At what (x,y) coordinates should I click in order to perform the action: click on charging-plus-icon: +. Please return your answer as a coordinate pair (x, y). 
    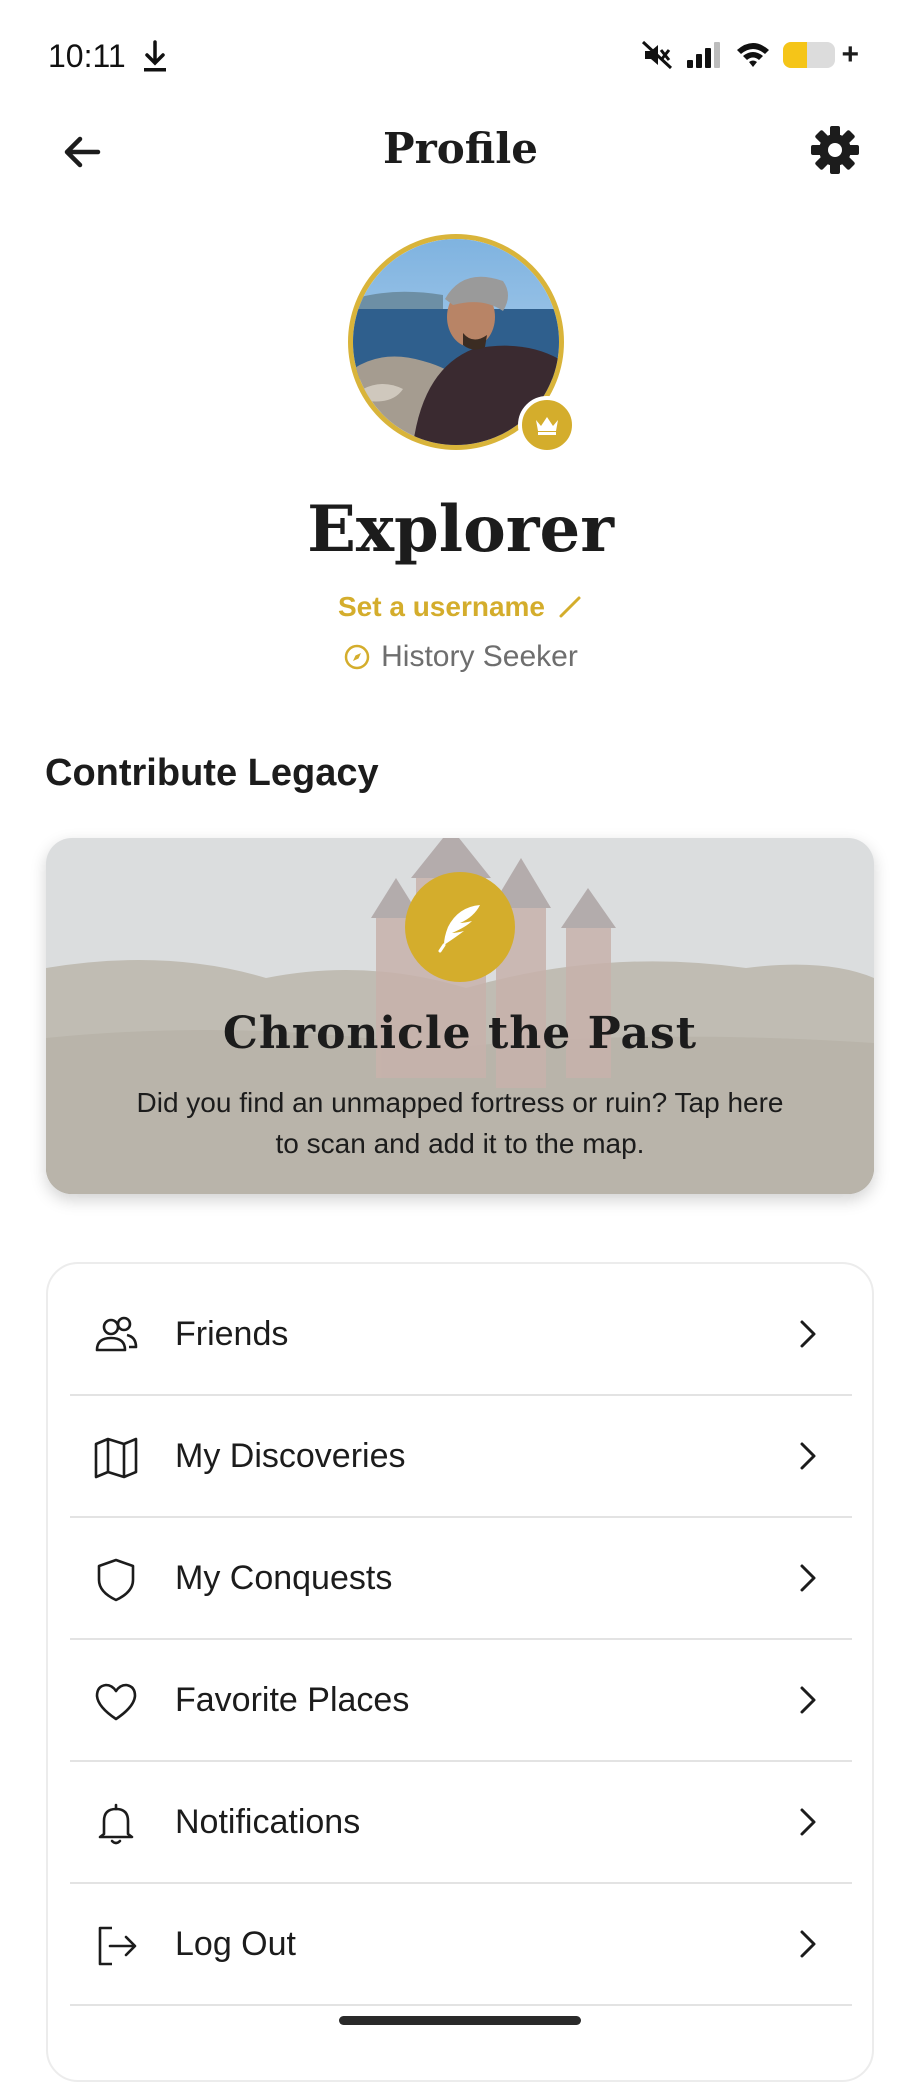
    Looking at the image, I should click on (850, 54).